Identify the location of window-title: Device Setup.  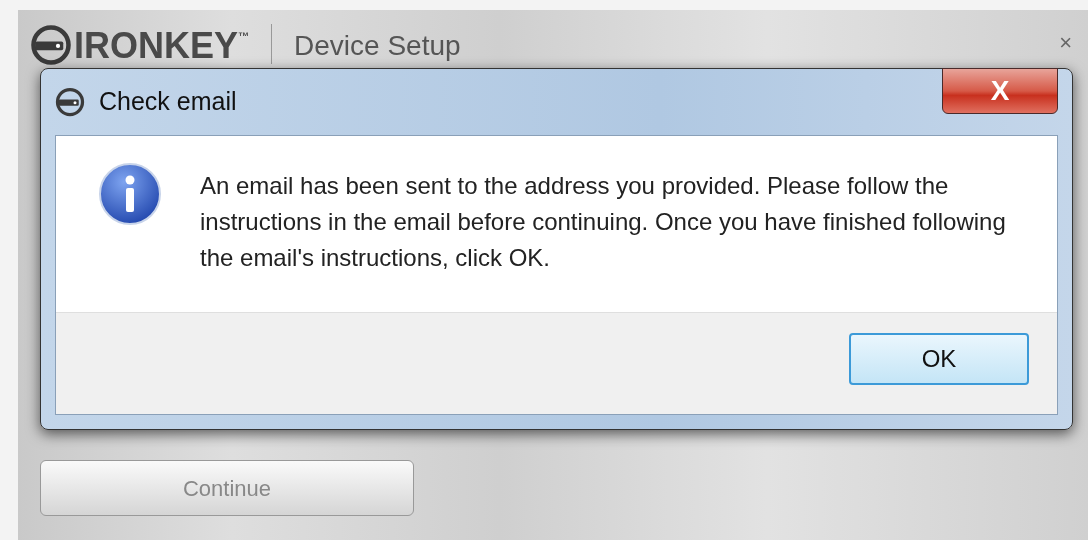
(377, 46).